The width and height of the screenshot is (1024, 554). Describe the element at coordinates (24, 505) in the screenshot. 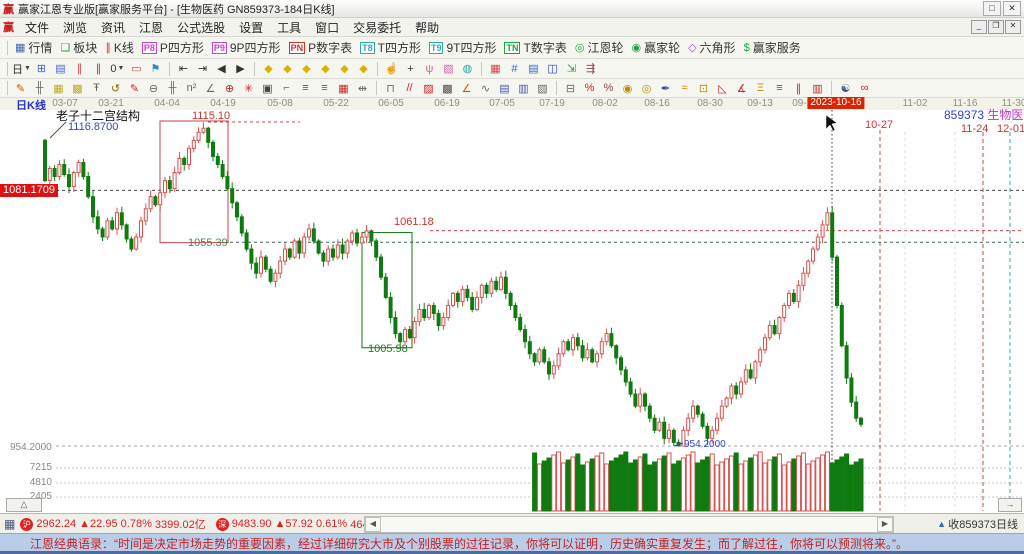

I see `pane-collapse-button: △` at that location.